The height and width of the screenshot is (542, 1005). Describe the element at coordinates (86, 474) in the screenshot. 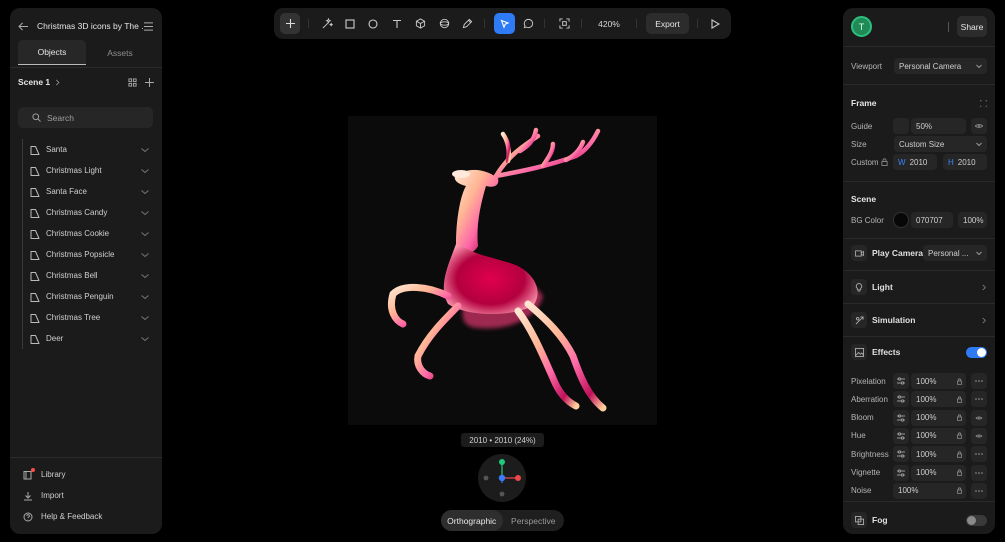

I see `library-item: Library` at that location.